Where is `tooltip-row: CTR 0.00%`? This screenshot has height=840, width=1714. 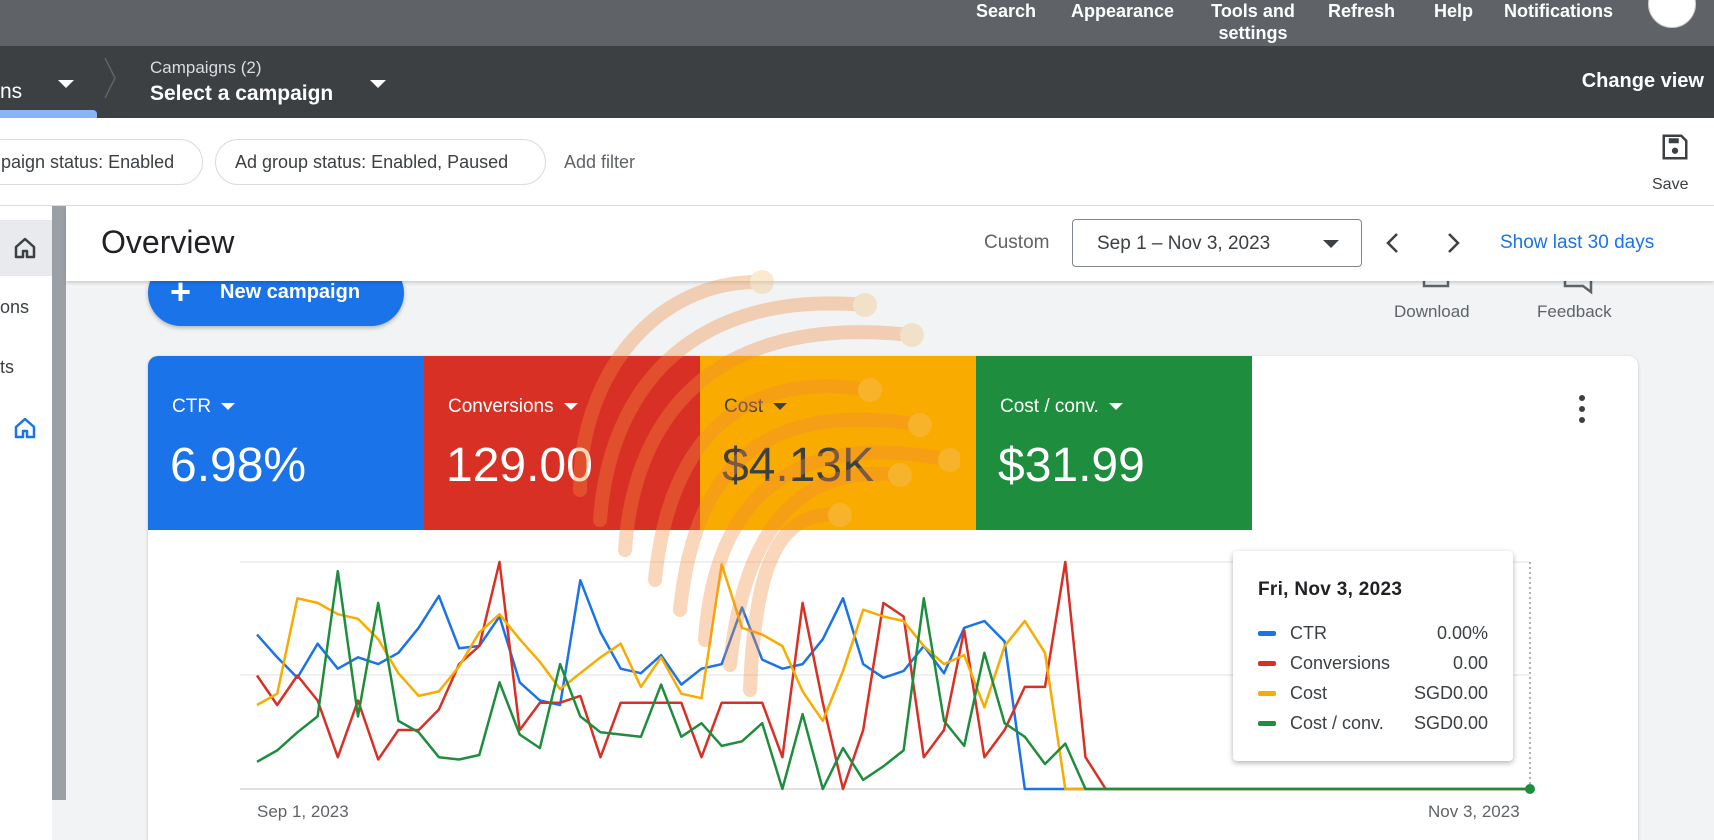
tooltip-row: CTR 0.00% is located at coordinates (1373, 634).